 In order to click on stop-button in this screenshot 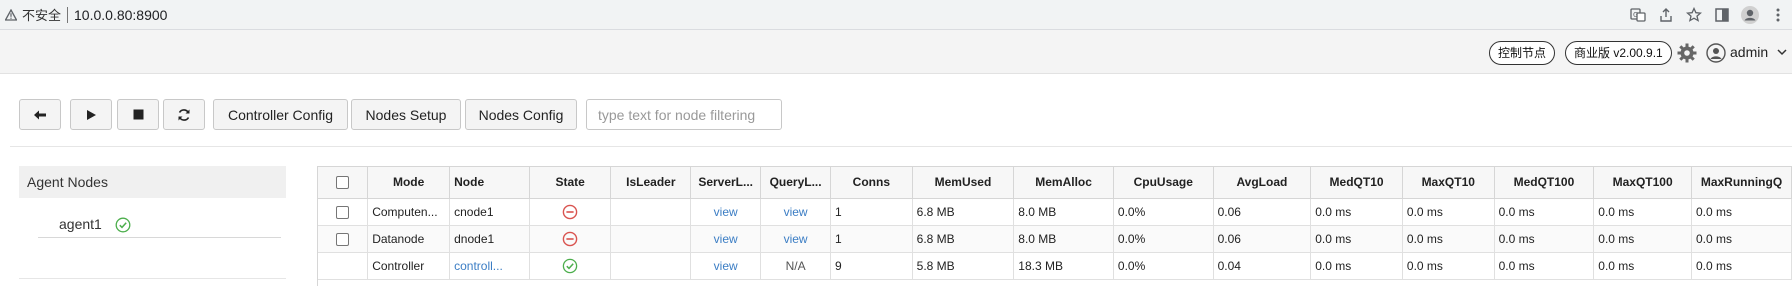, I will do `click(138, 114)`.